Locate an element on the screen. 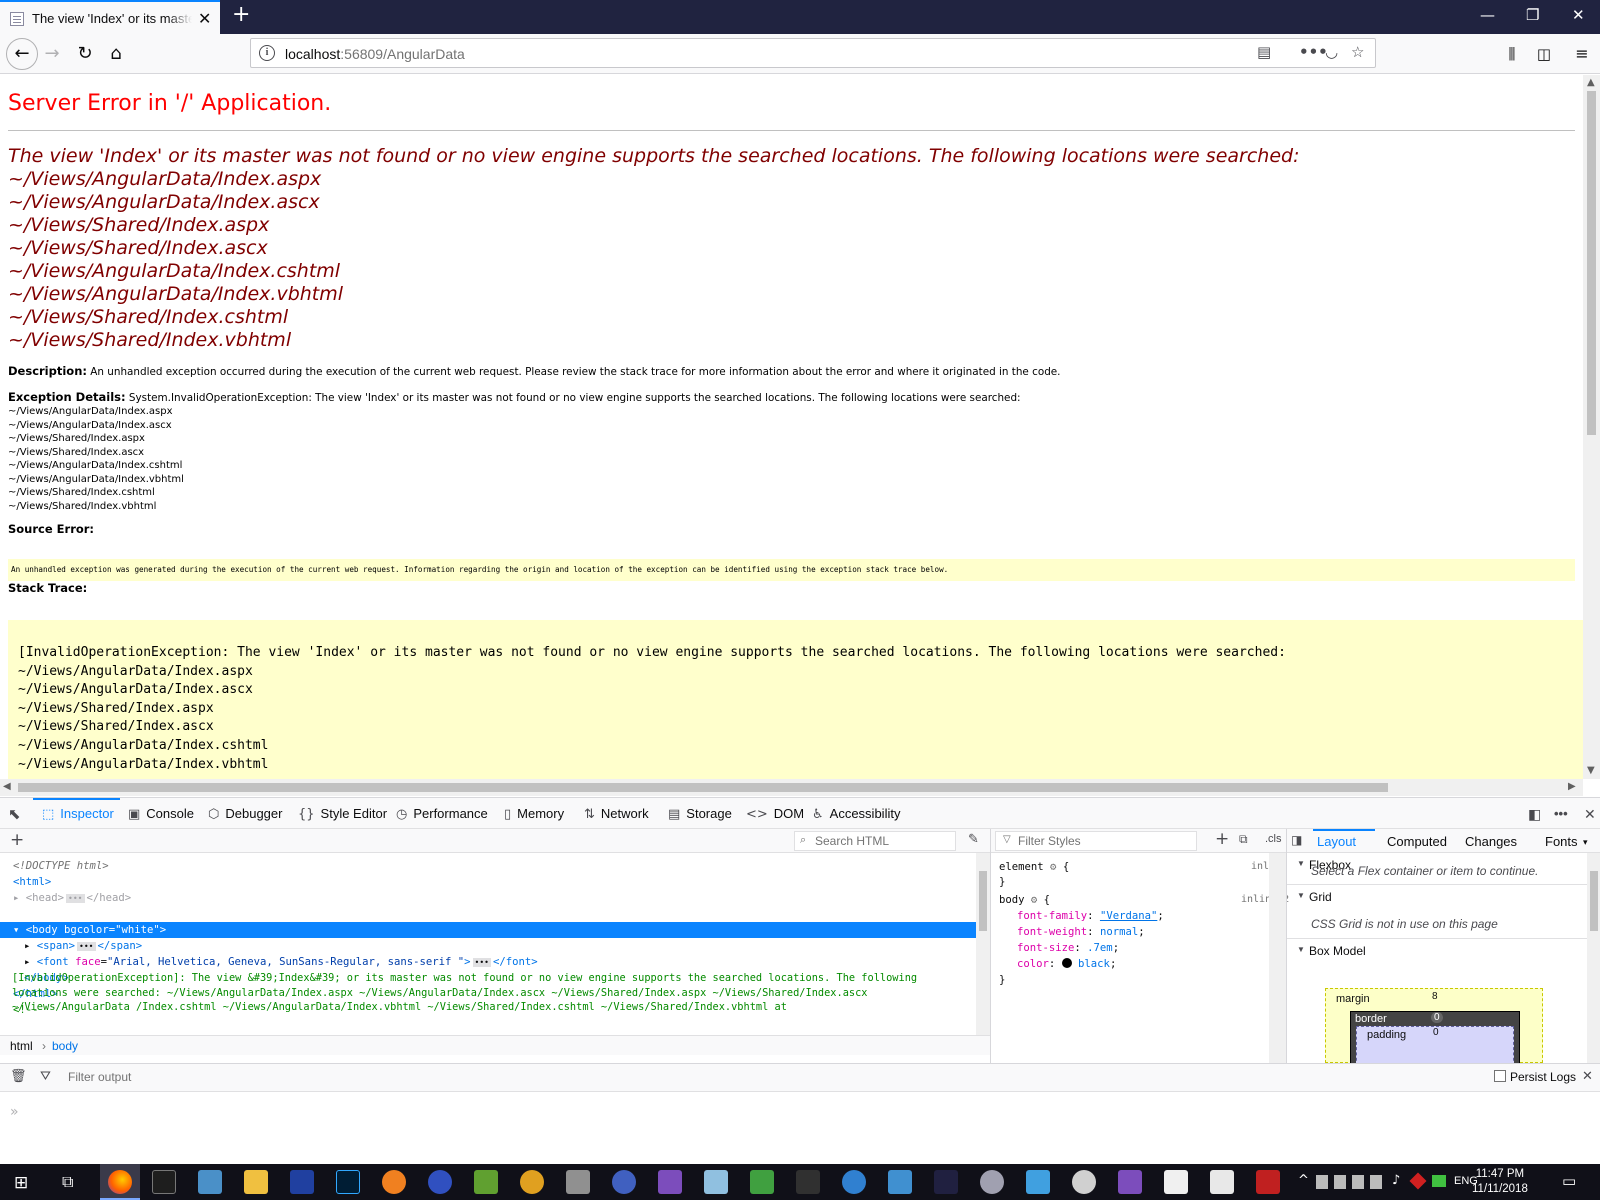  layout-scrollbar is located at coordinates (1593, 958).